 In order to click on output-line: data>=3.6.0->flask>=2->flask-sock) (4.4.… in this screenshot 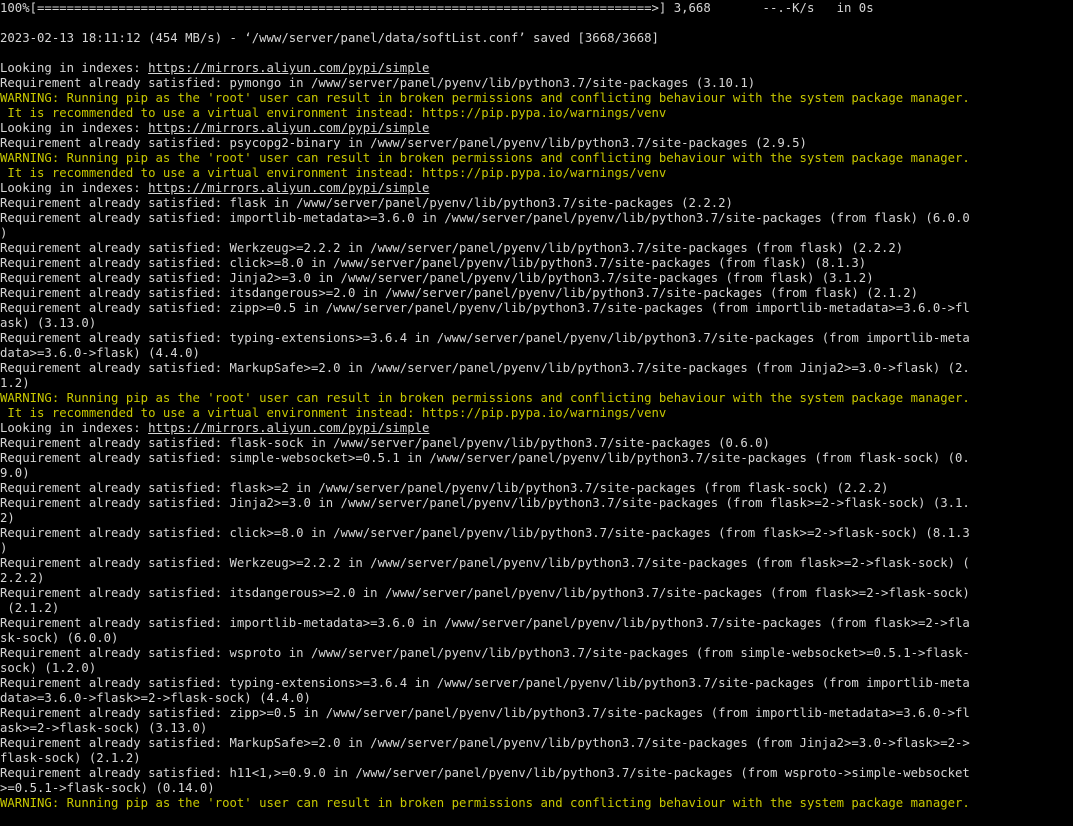, I will do `click(155, 698)`.